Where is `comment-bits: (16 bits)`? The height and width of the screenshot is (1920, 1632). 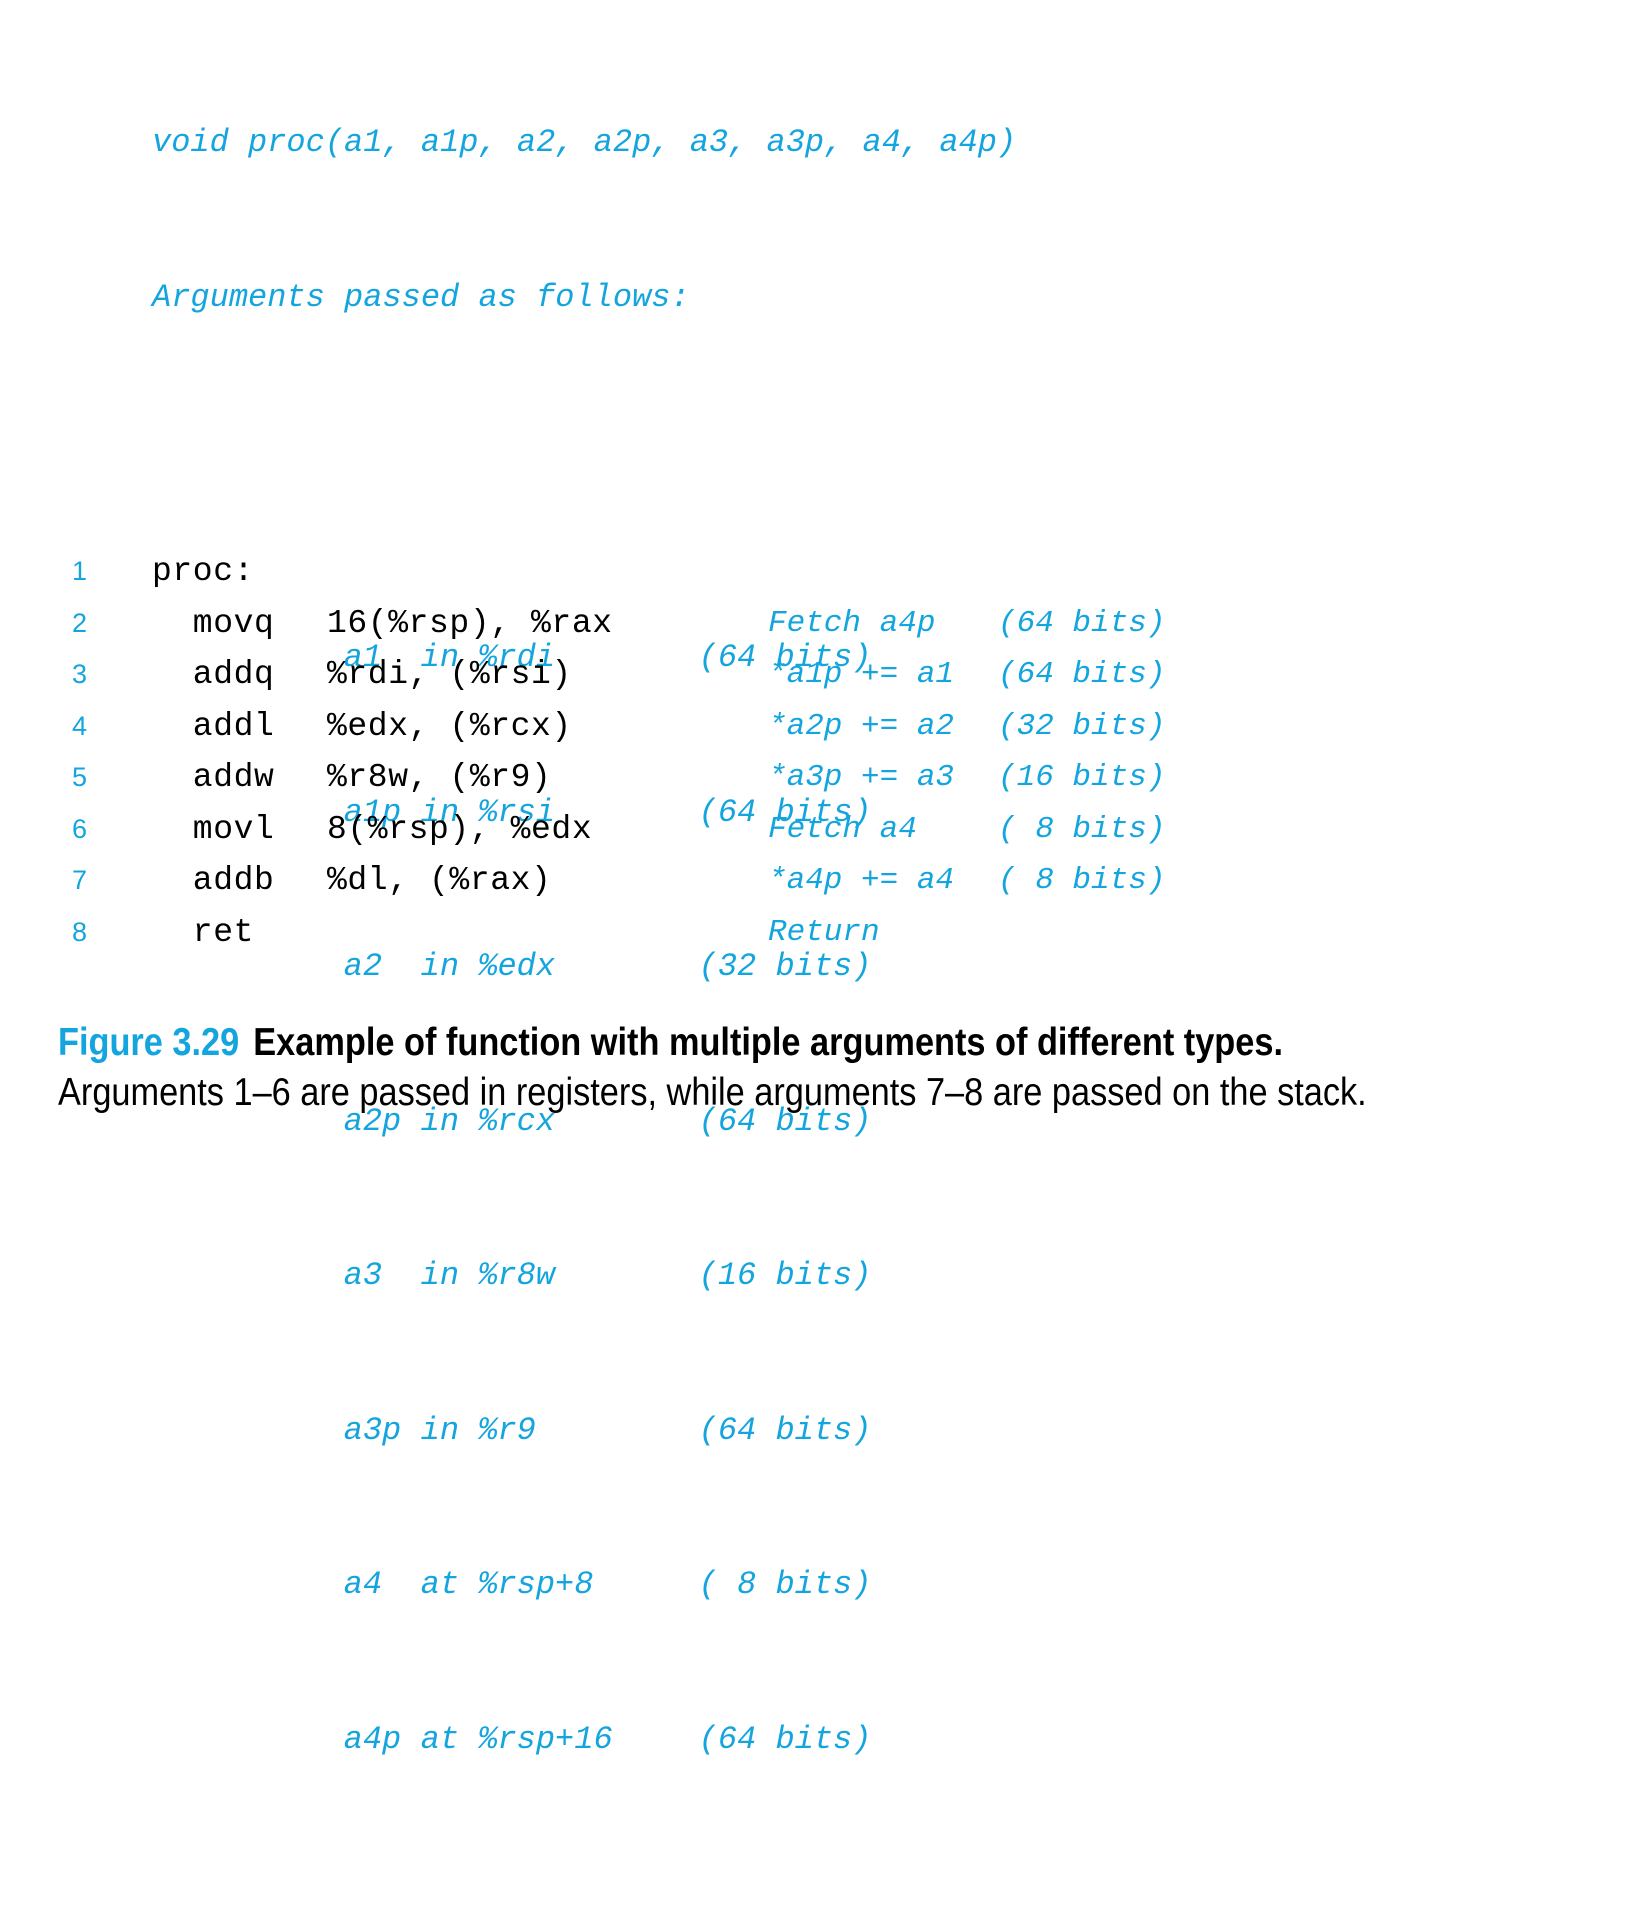
comment-bits: (16 bits) is located at coordinates (1082, 777).